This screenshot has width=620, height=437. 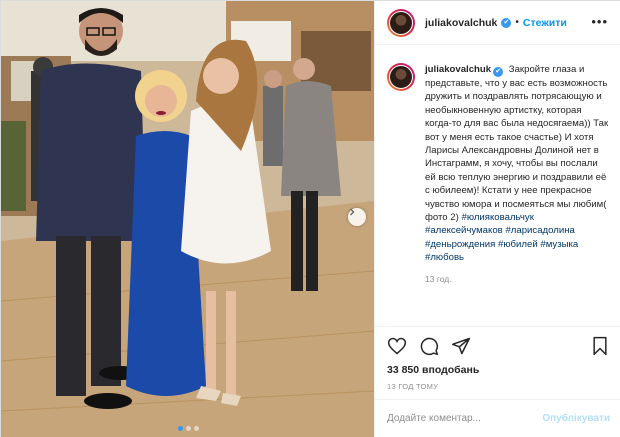 I want to click on share-icon, so click(x=461, y=346).